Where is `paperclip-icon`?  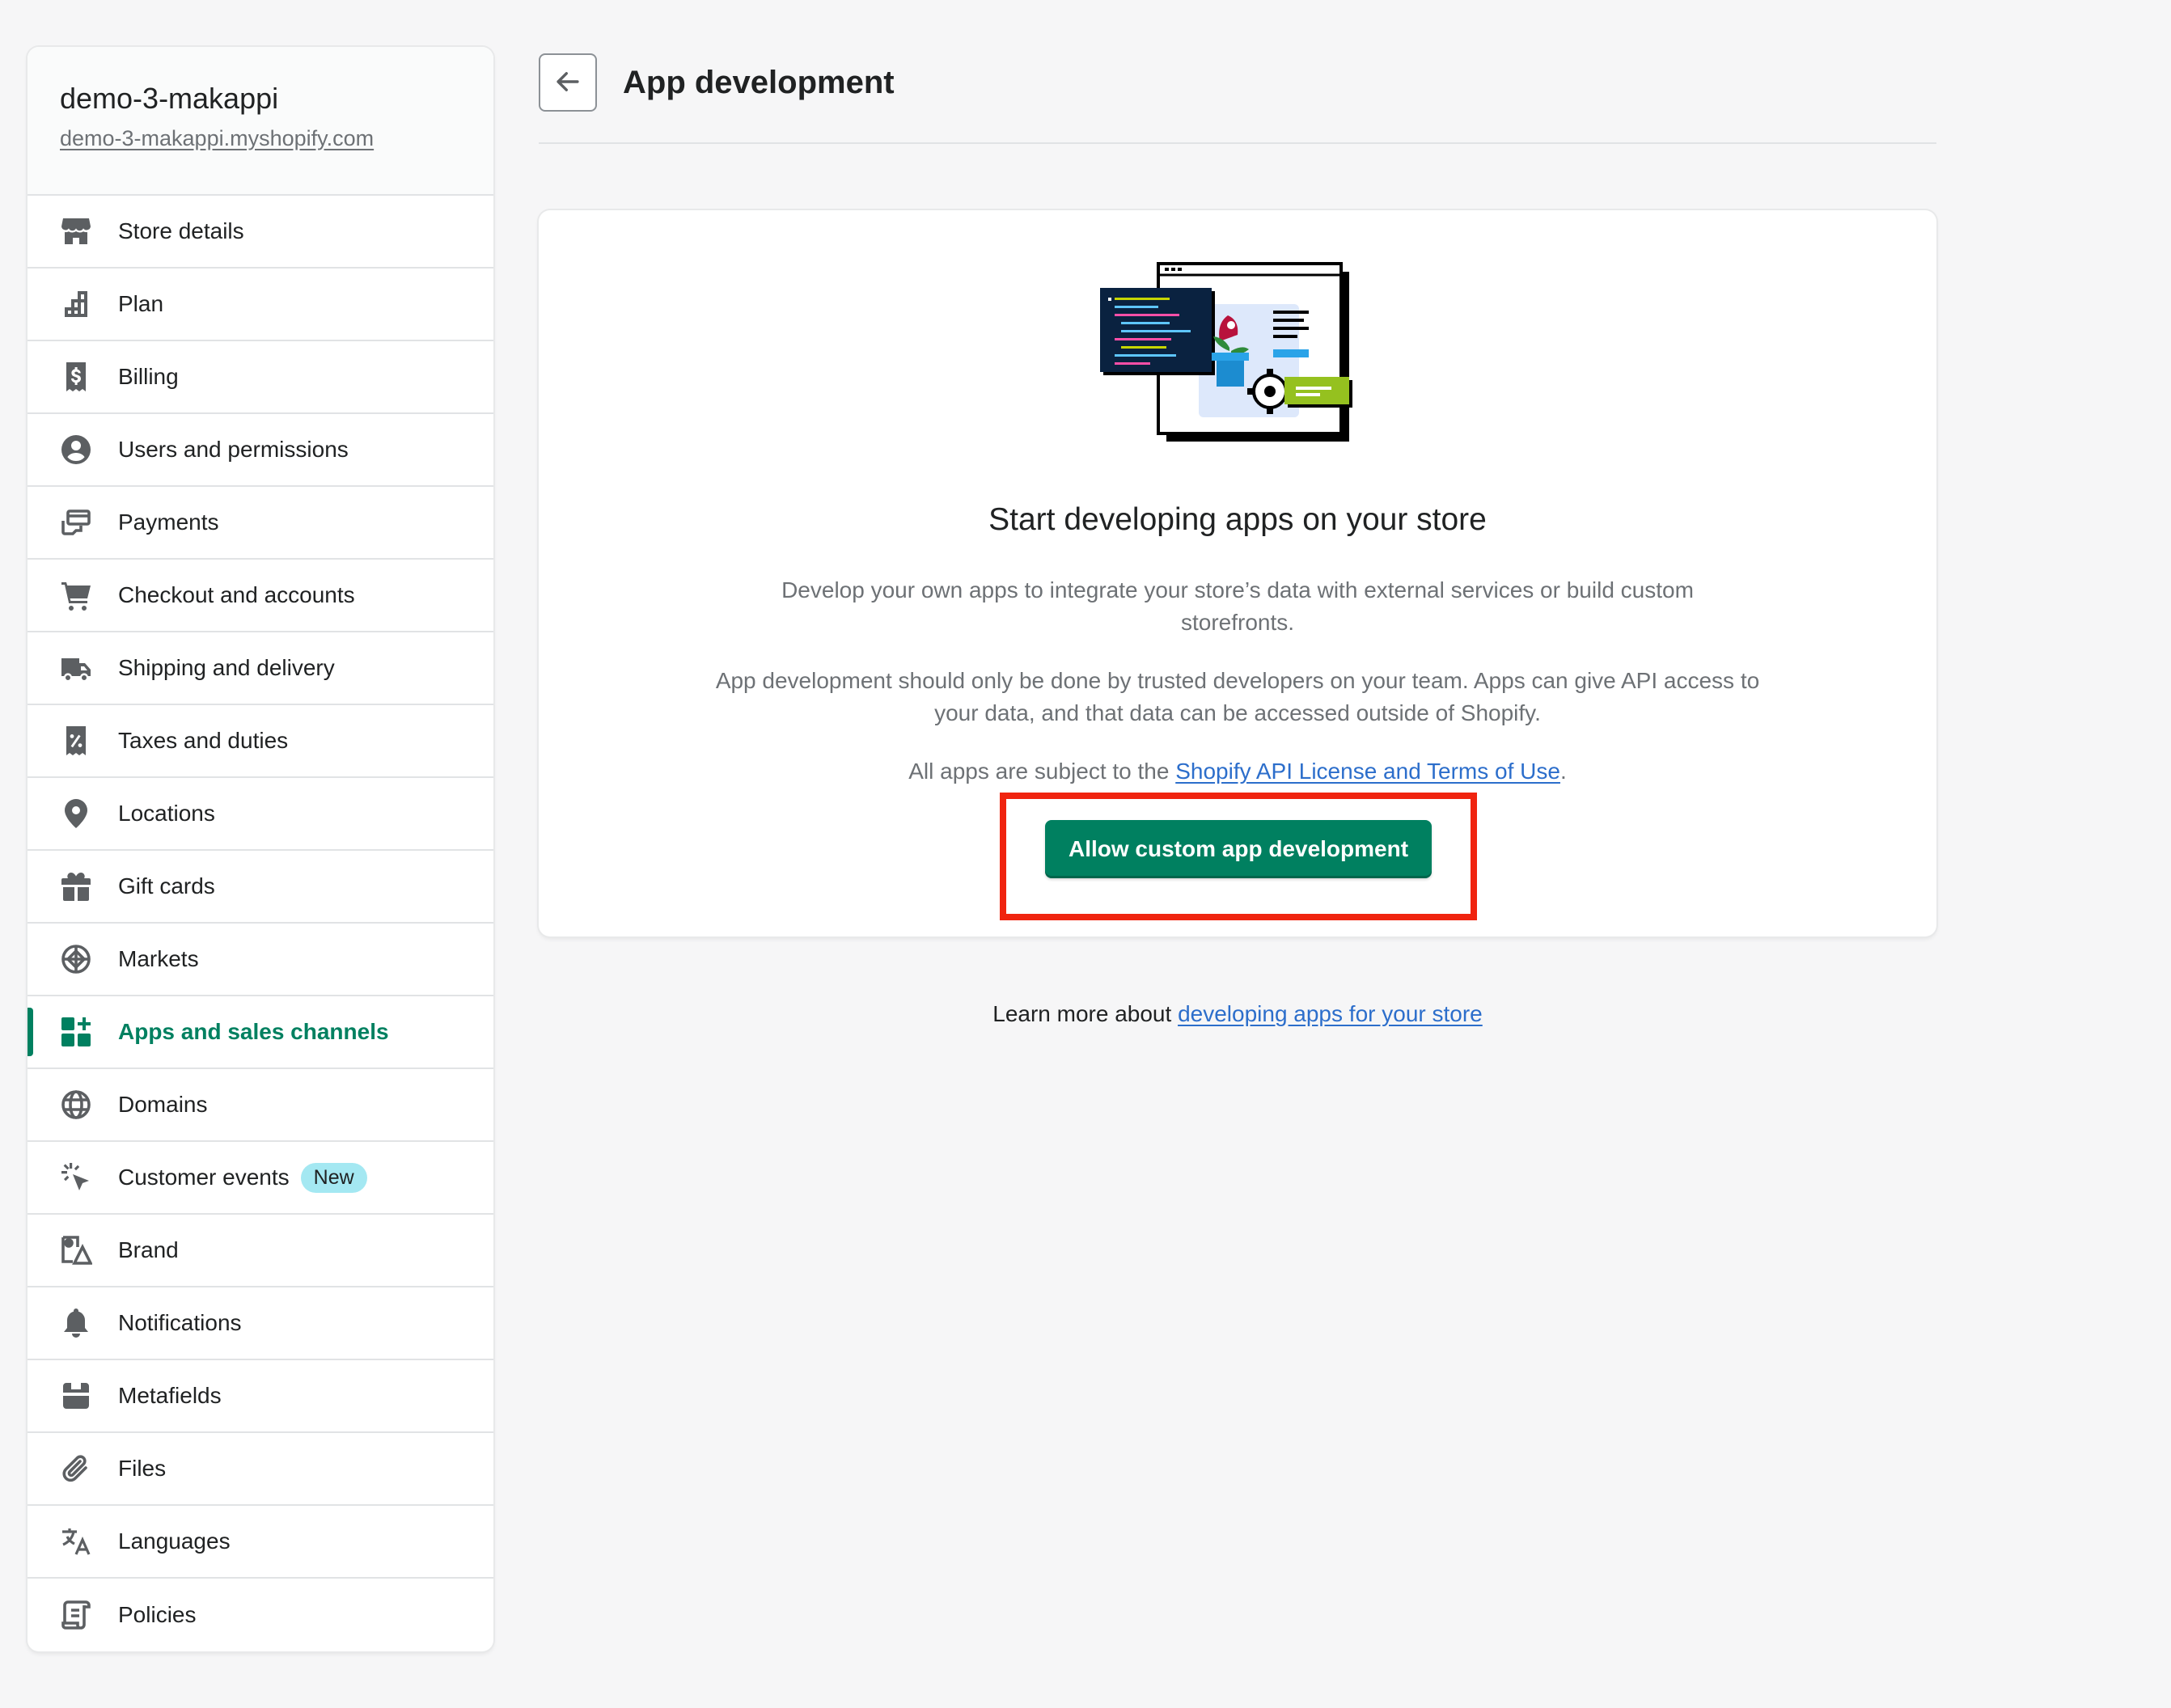
paperclip-icon is located at coordinates (76, 1468).